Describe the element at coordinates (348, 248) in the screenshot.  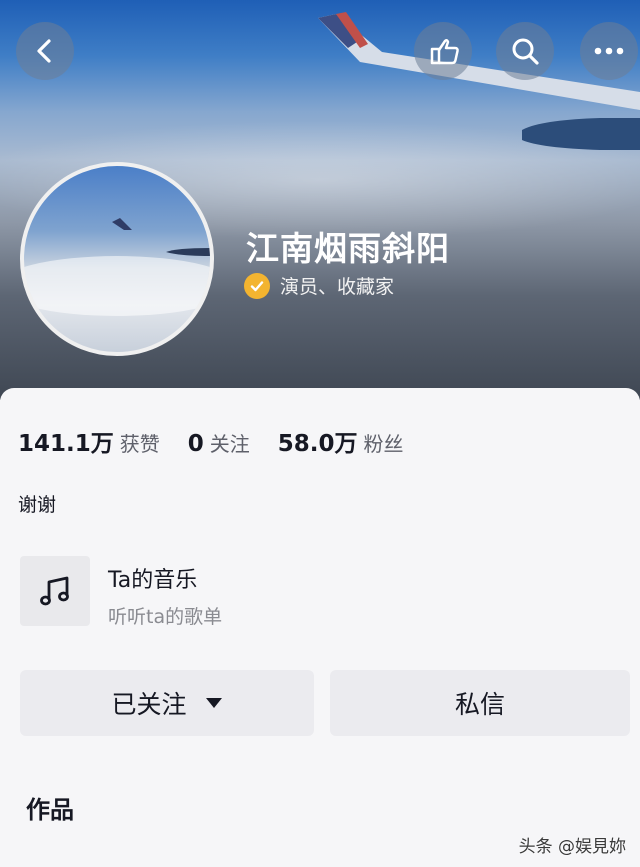
I see `profile-name: 江南烟雨斜阳` at that location.